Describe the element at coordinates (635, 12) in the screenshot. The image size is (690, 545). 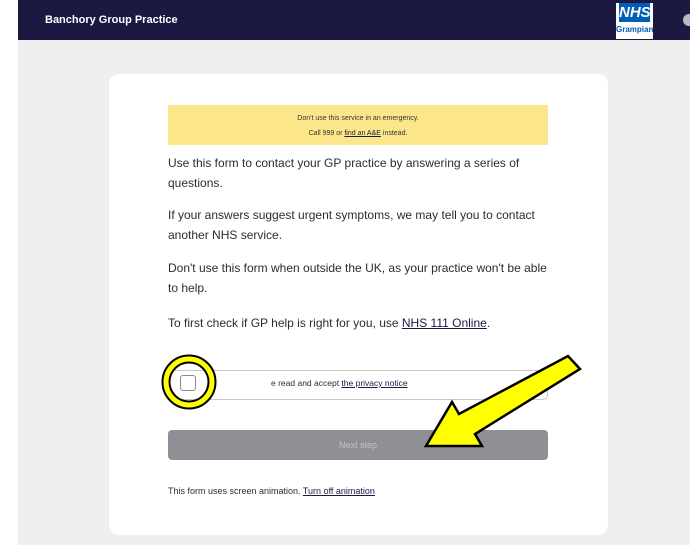
I see `nhs-logo-text: NHS` at that location.